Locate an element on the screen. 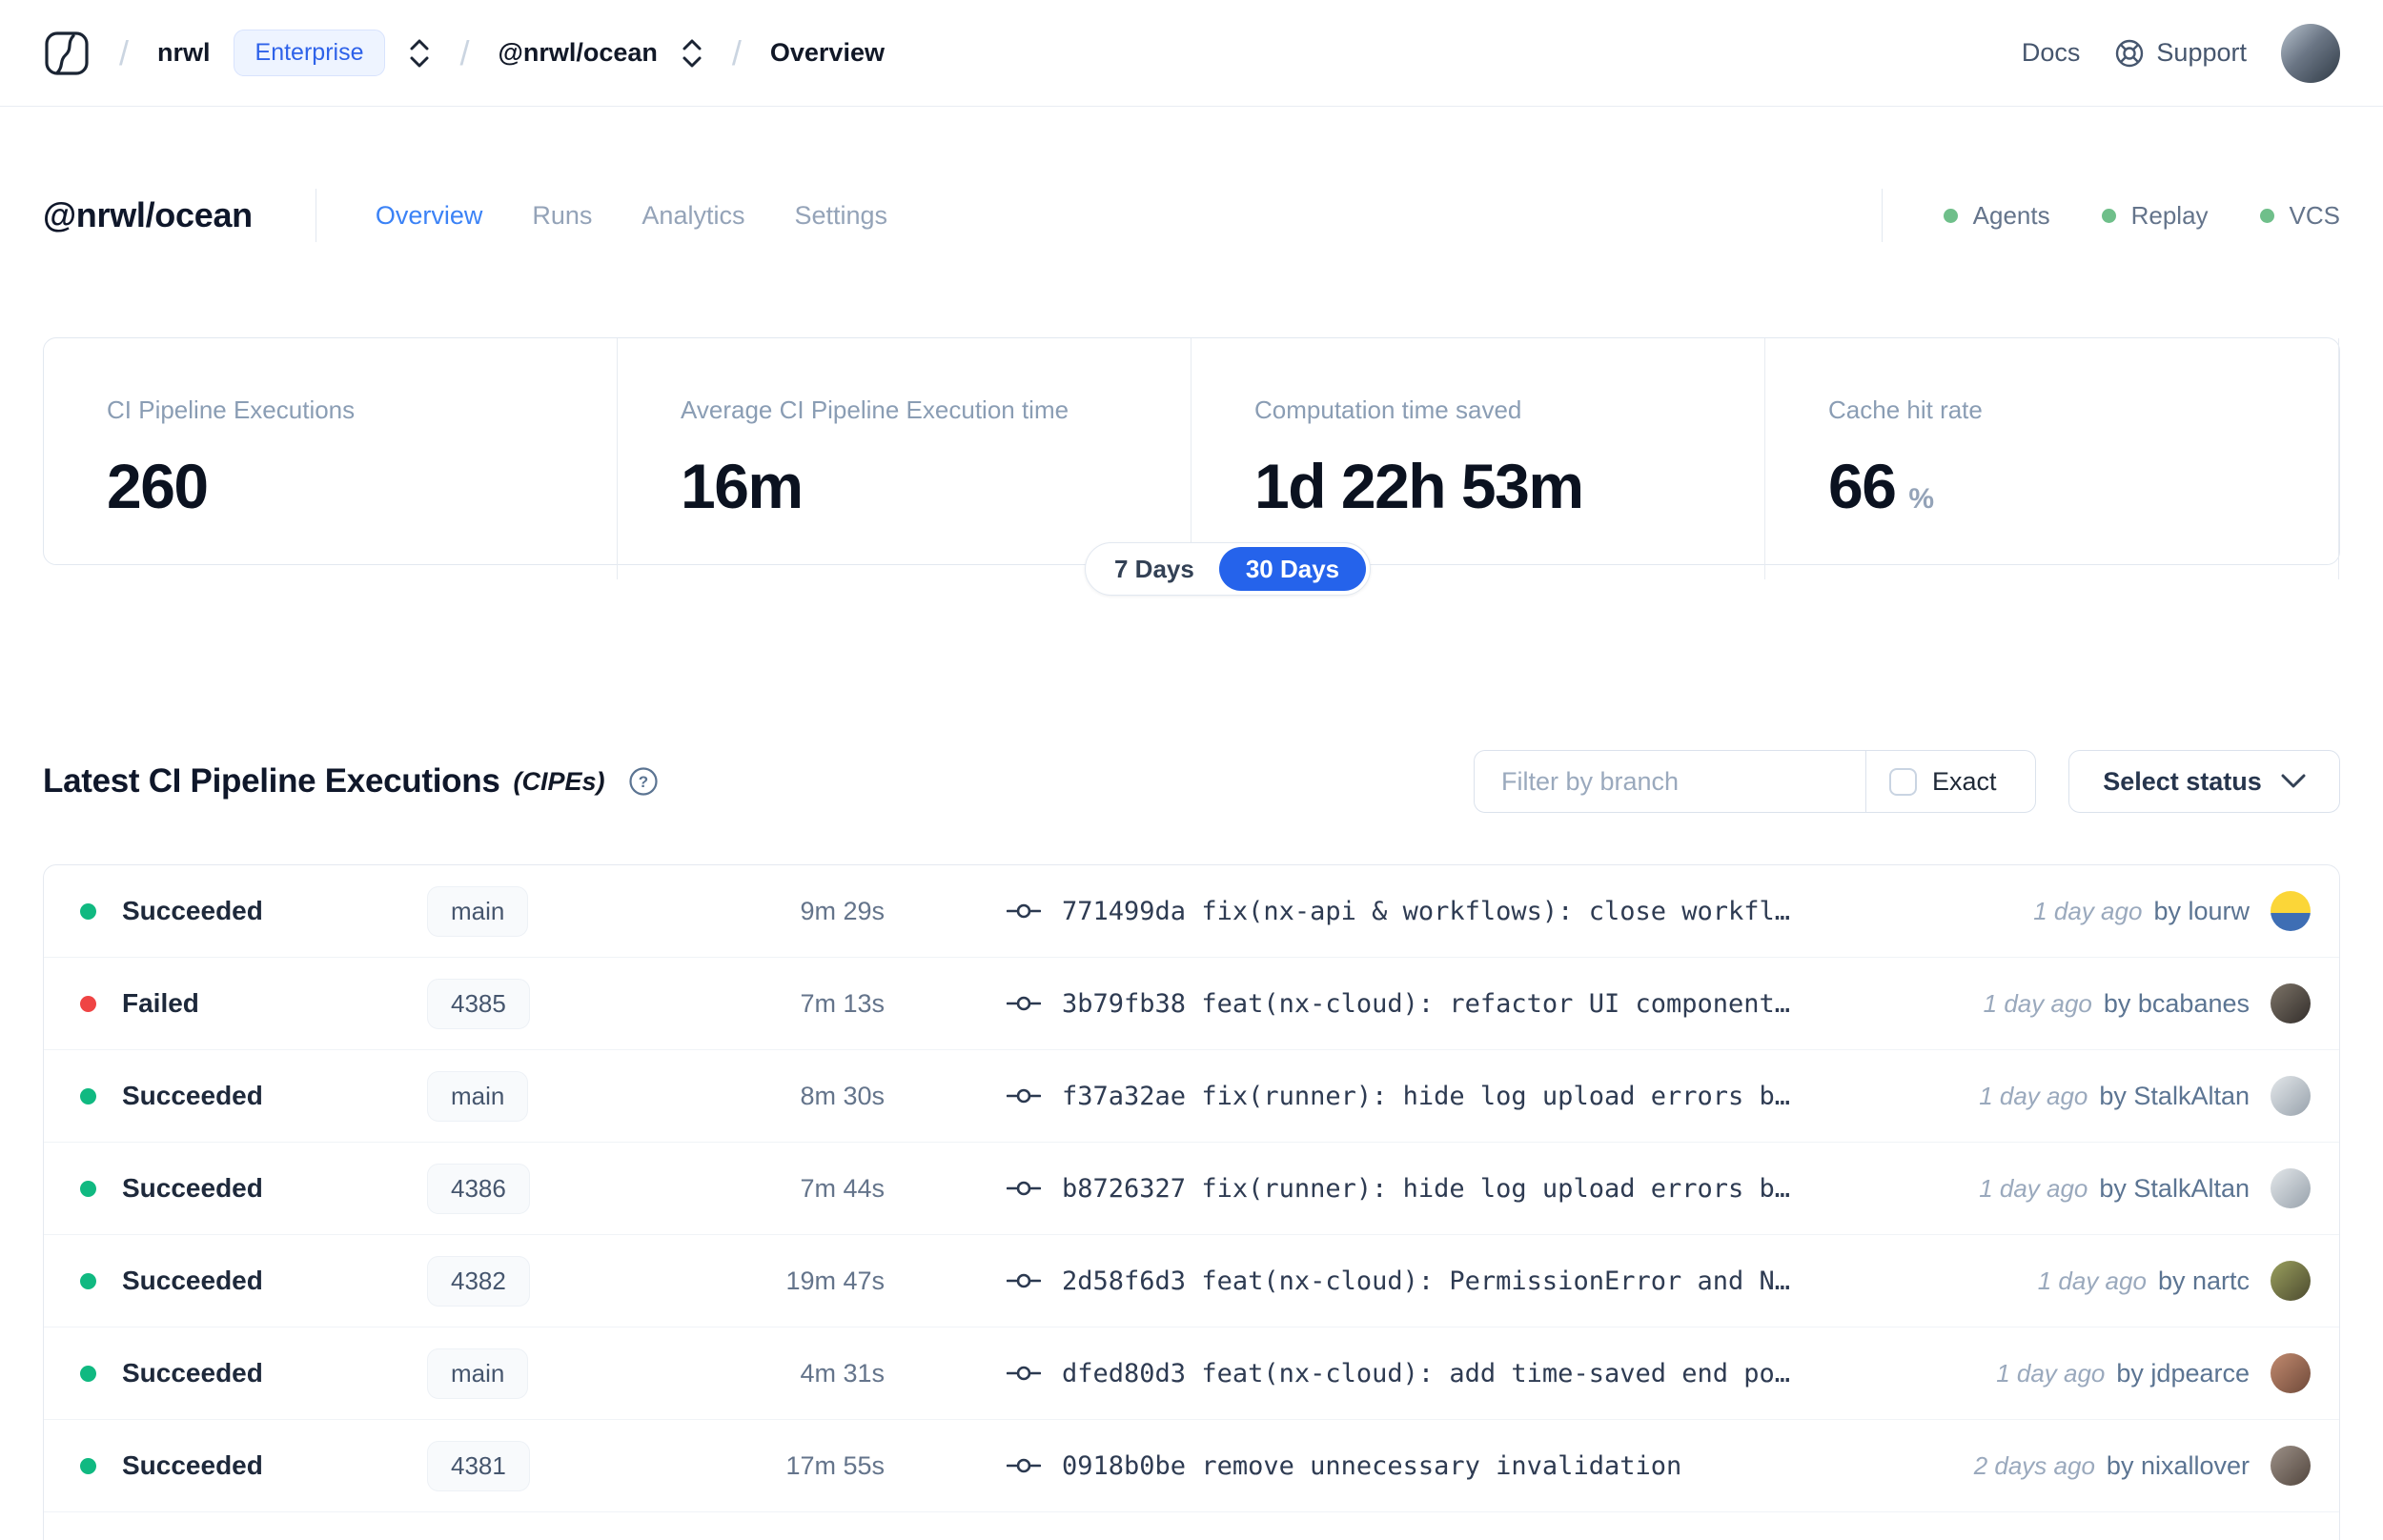 Image resolution: width=2383 pixels, height=1540 pixels. tab-overview: Overview is located at coordinates (430, 216).